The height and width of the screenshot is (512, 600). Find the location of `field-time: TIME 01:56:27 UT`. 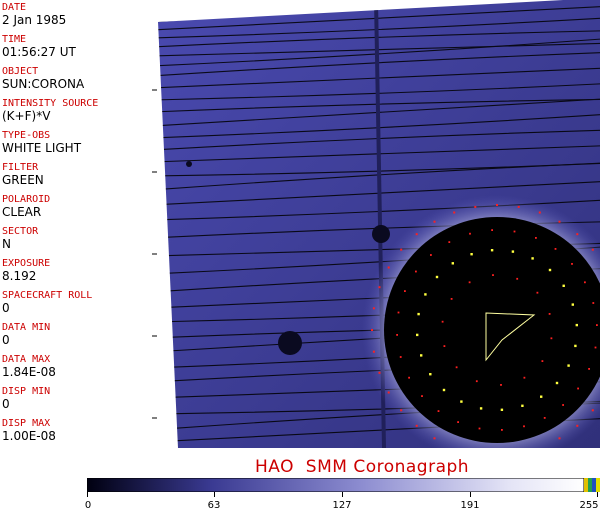

field-time: TIME 01:56:27 UT is located at coordinates (39, 46).